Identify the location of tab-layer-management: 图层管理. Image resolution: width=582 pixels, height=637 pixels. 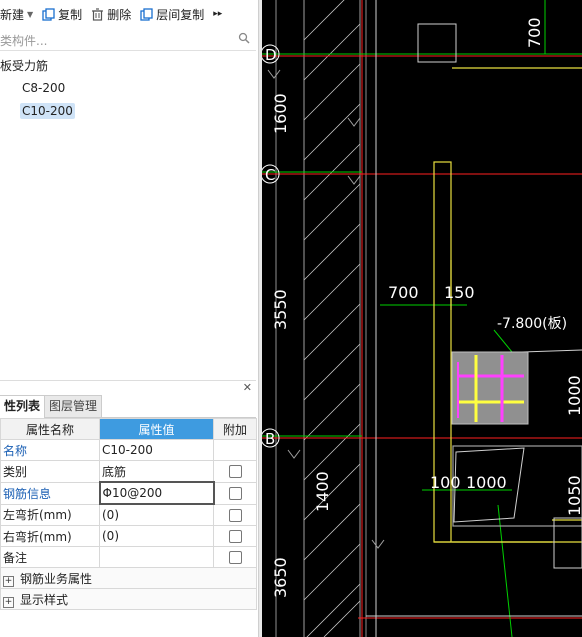
(73, 406).